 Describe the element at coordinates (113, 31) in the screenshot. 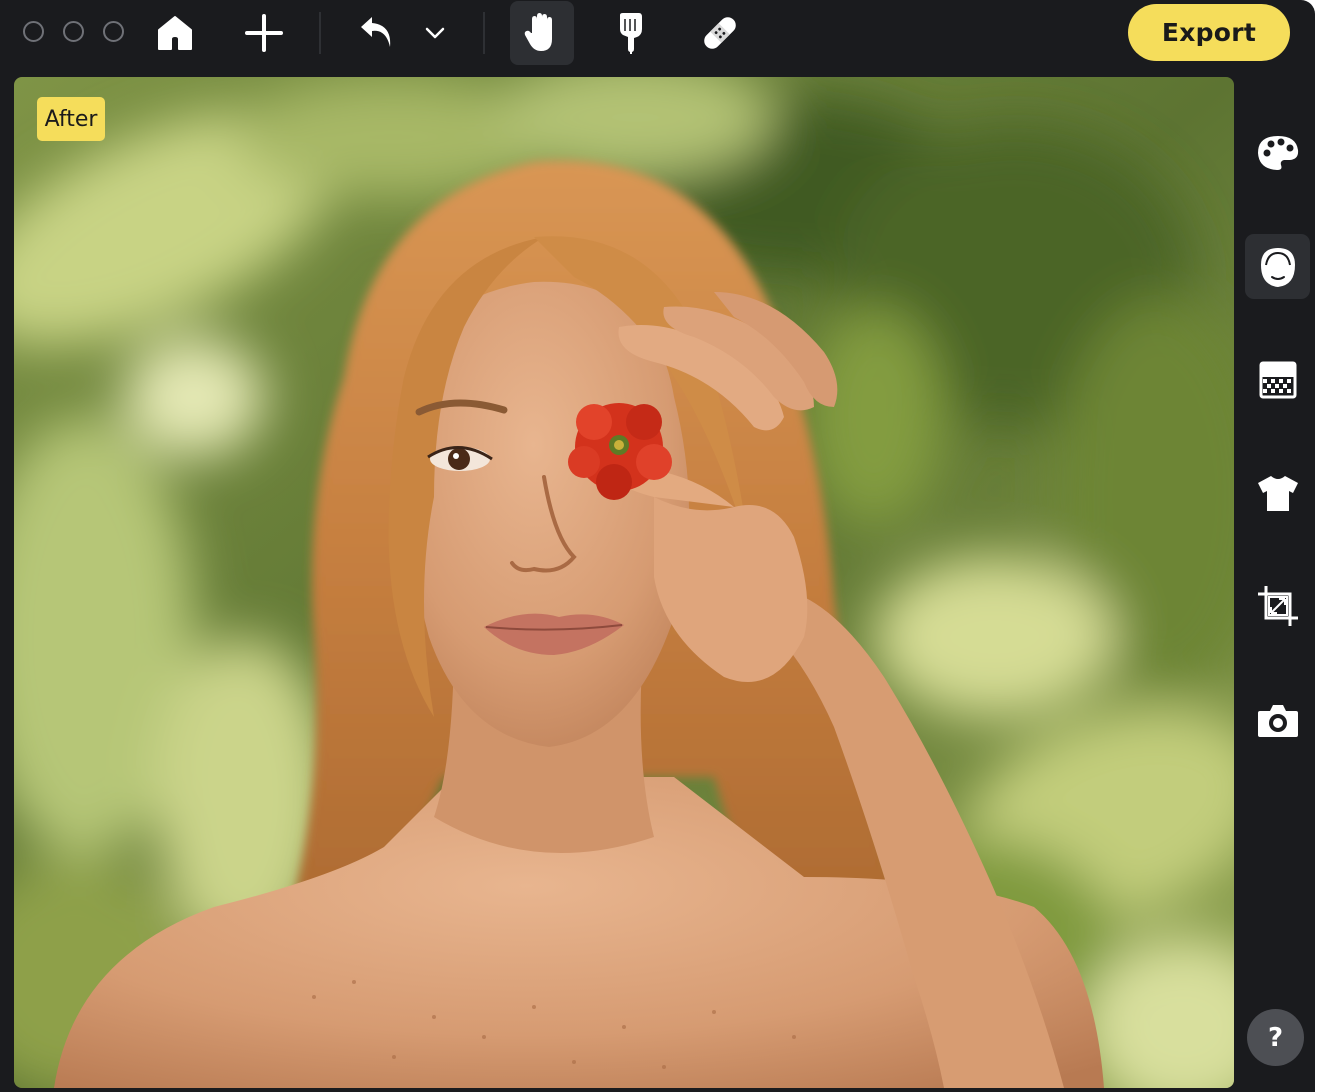

I see `window-zoom-button` at that location.